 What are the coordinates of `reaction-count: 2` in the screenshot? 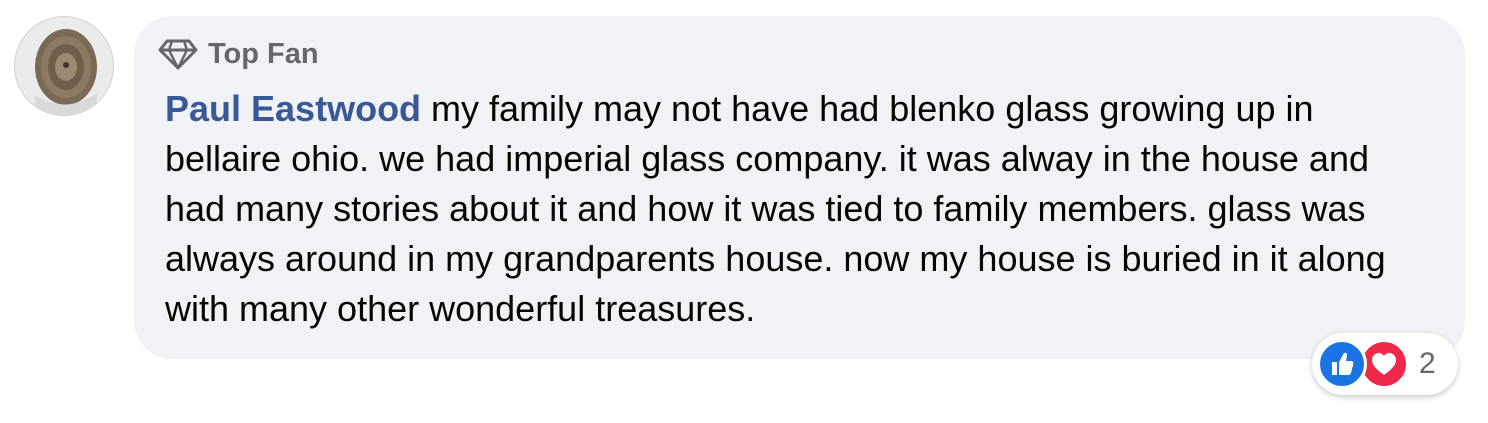 It's located at (1427, 363).